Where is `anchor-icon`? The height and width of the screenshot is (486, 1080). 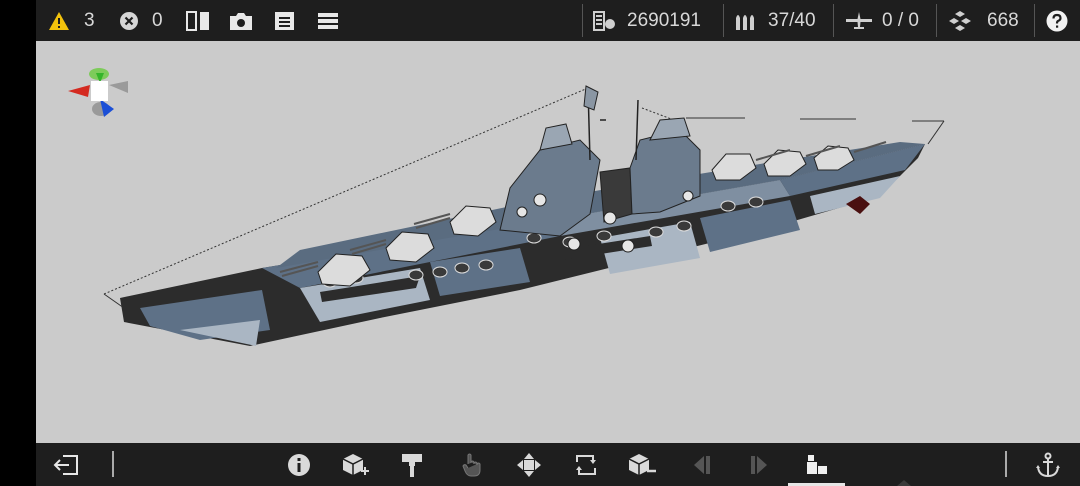 anchor-icon is located at coordinates (1048, 465).